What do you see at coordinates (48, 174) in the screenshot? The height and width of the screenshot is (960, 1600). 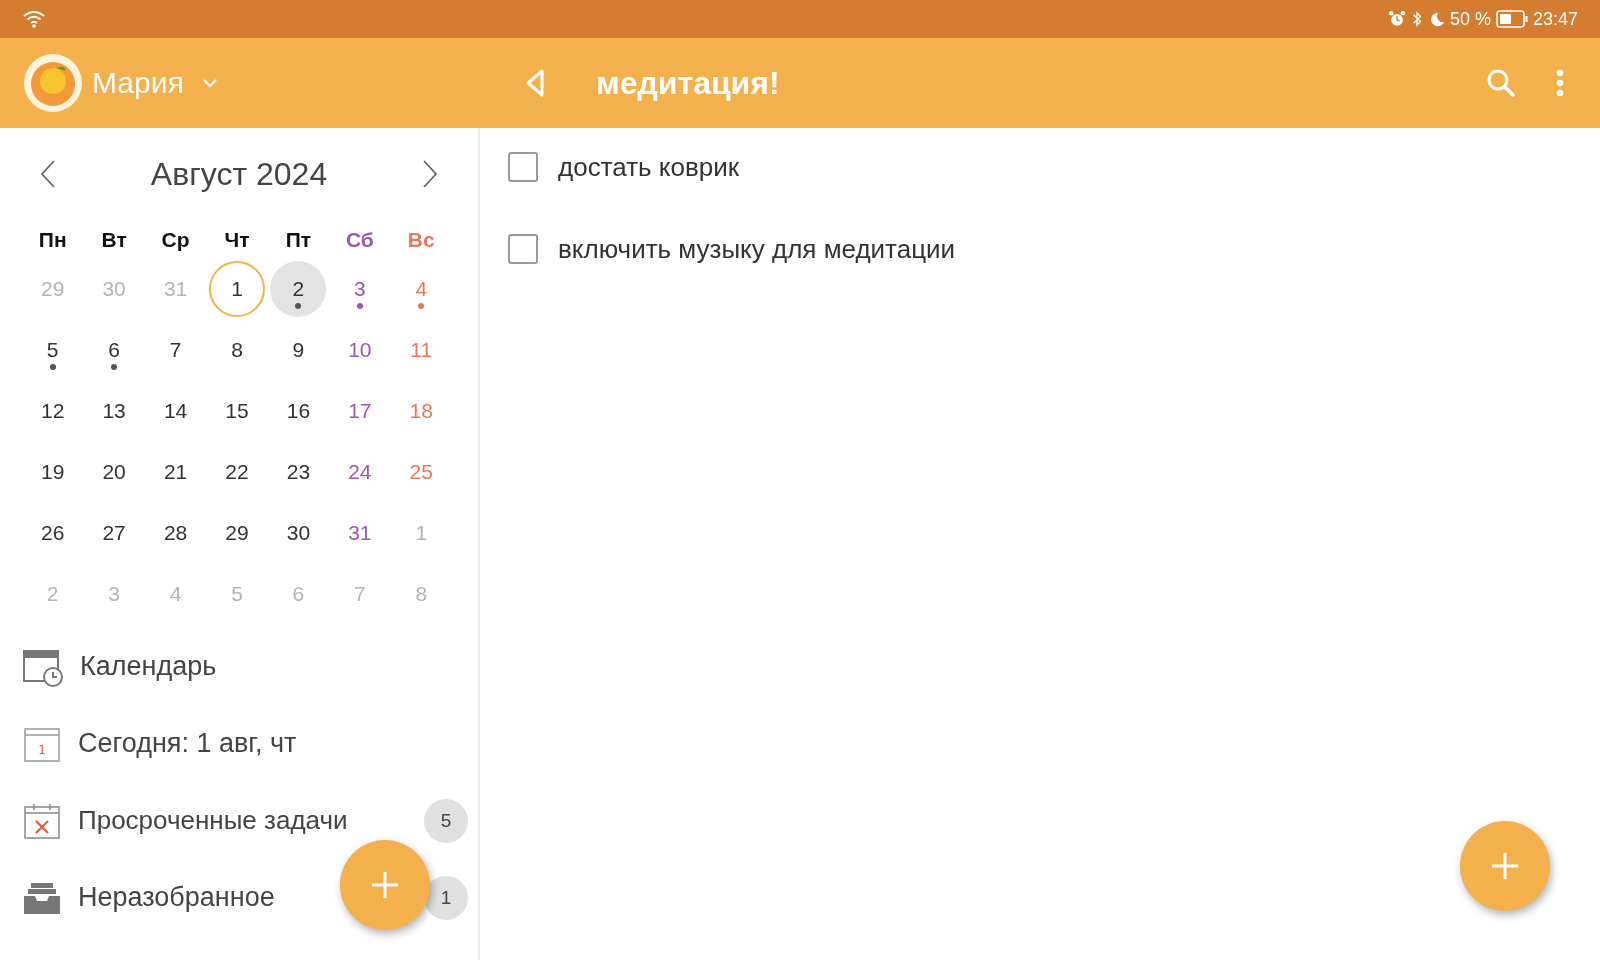 I see `previous-month-button` at bounding box center [48, 174].